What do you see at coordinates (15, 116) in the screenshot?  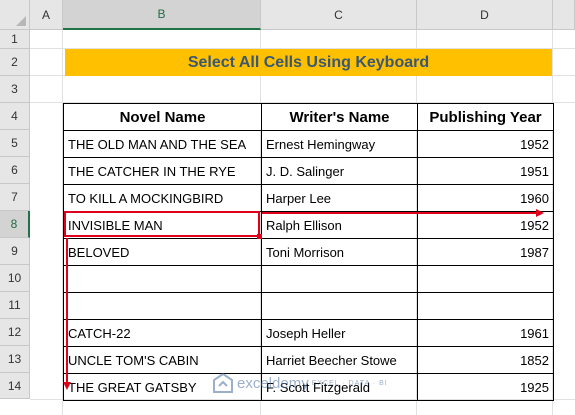 I see `row-header-4: 4` at bounding box center [15, 116].